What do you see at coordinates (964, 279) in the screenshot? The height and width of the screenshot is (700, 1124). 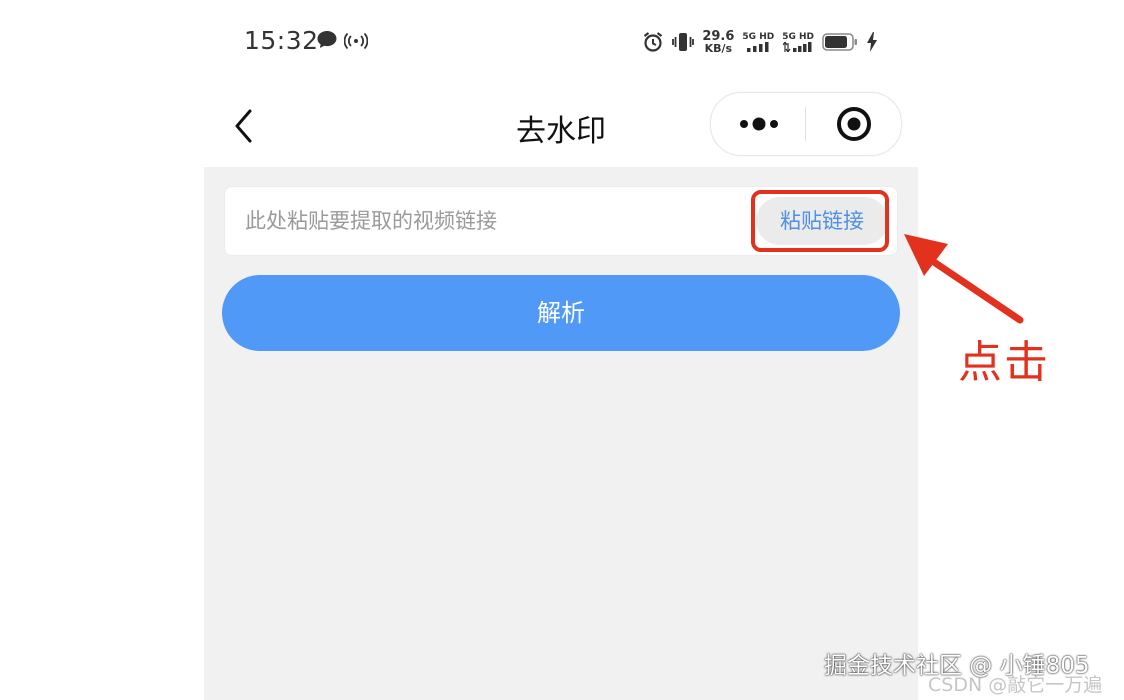 I see `annotation-arrow-icon` at bounding box center [964, 279].